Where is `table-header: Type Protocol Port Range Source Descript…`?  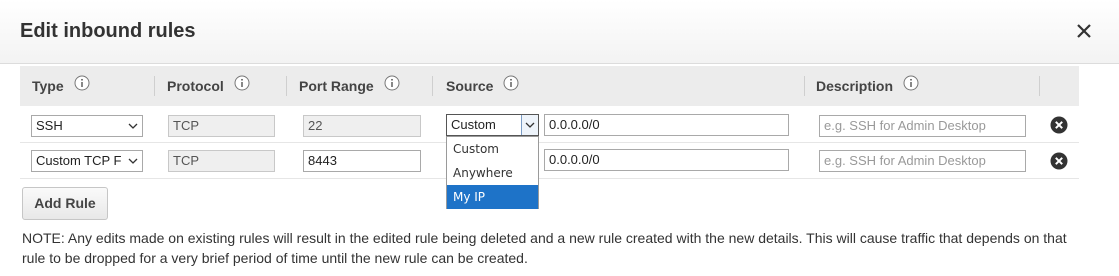 table-header: Type Protocol Port Range Source Descript… is located at coordinates (549, 86).